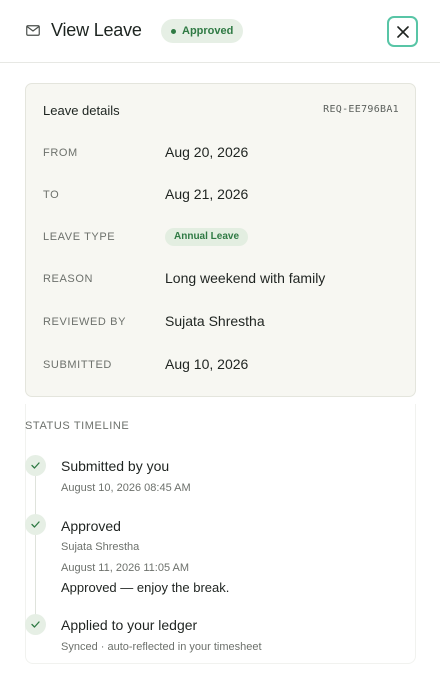 This screenshot has height=690, width=440. I want to click on timeline-event-time: August 11, 2026 11:05 AM, so click(125, 568).